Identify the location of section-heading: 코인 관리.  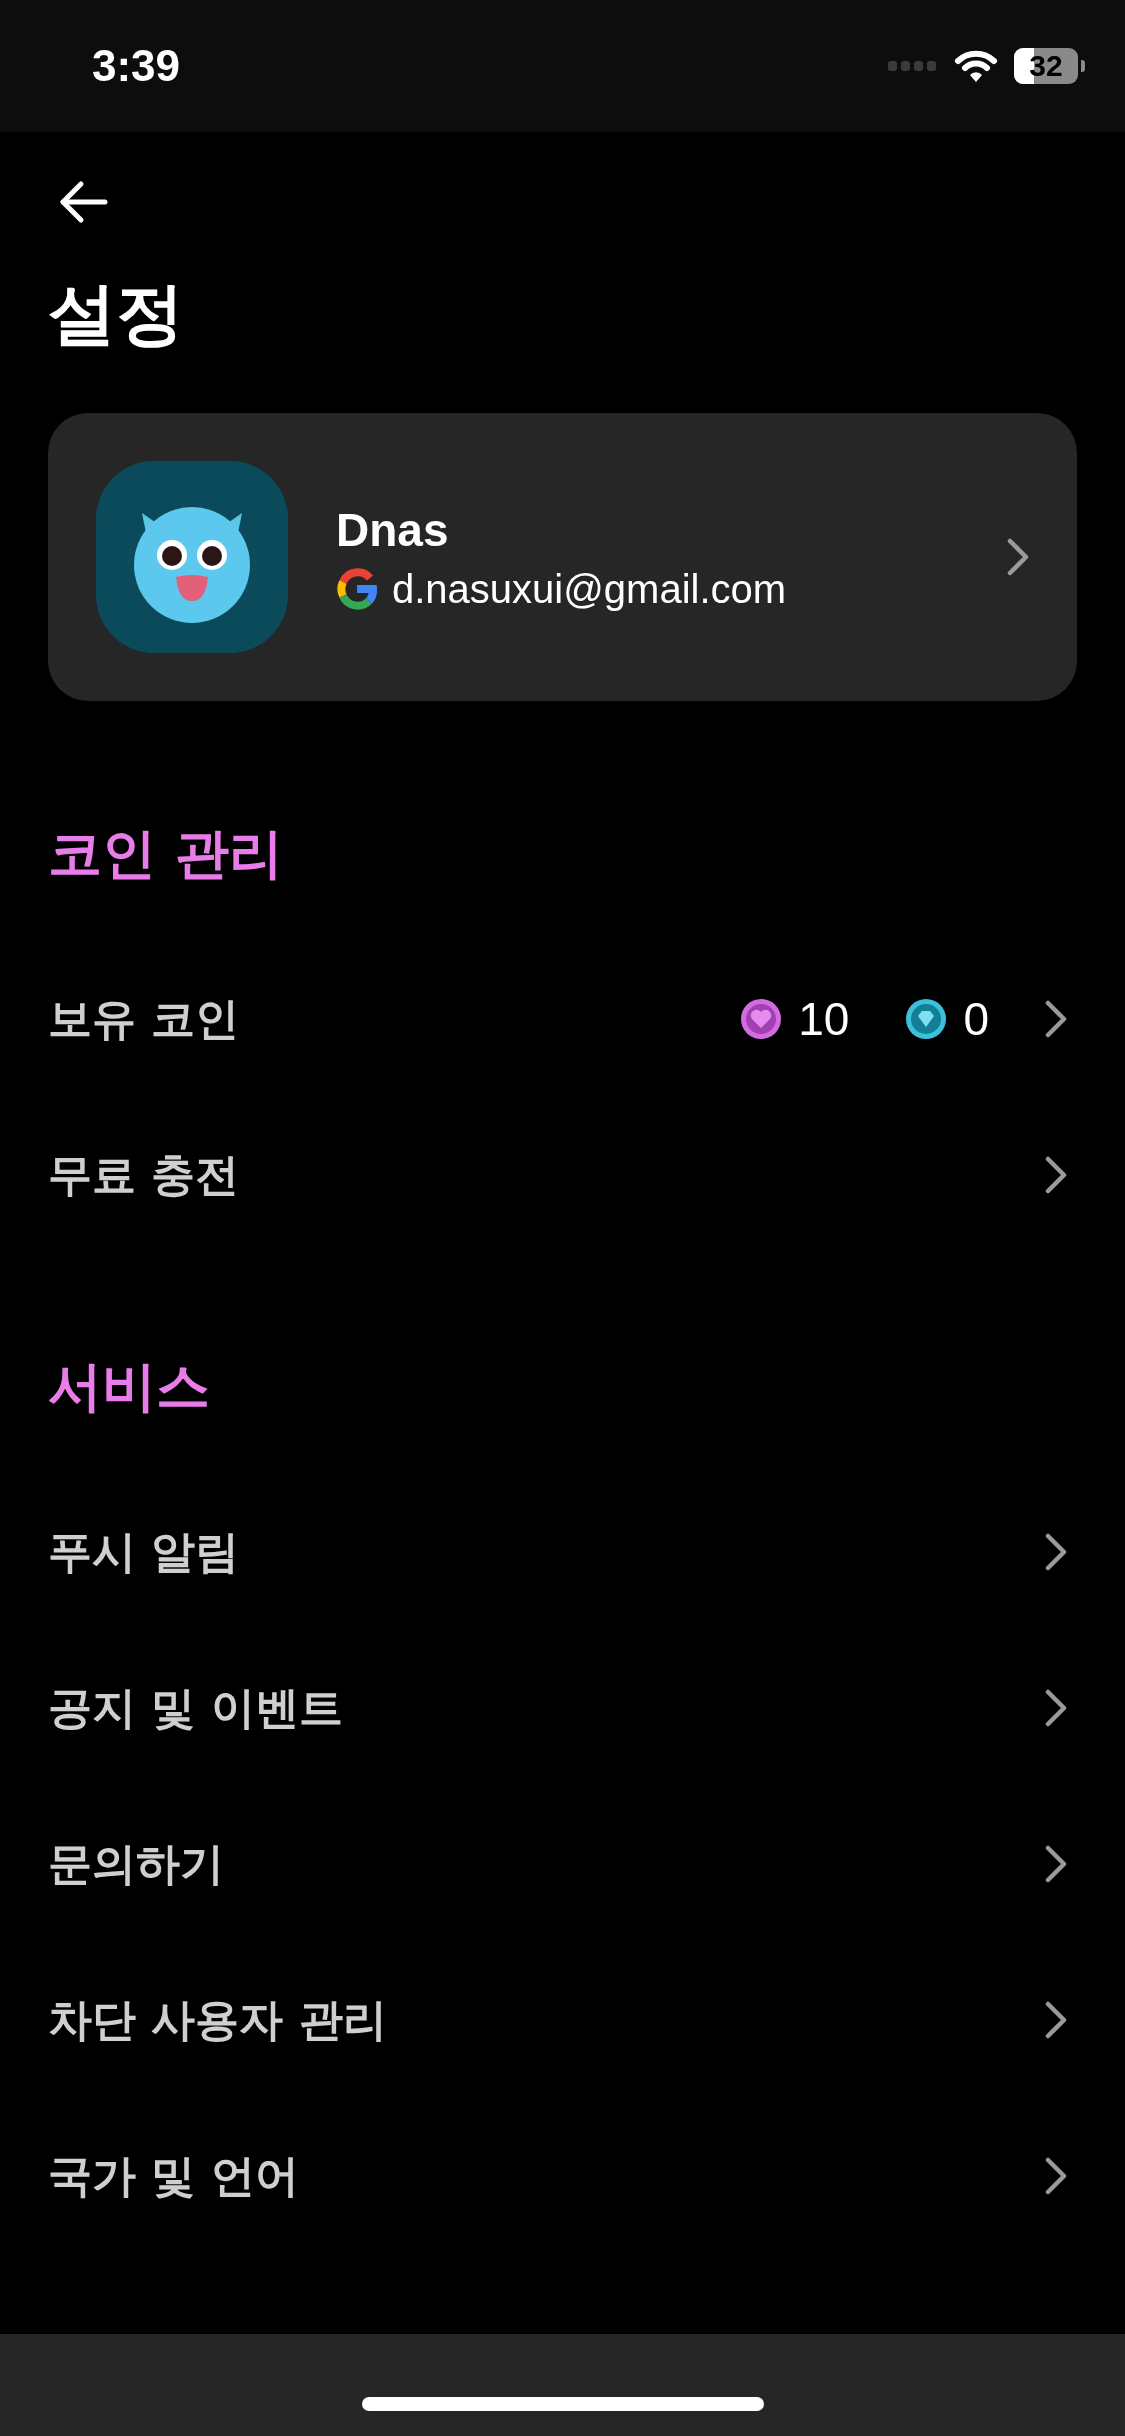
(166, 854).